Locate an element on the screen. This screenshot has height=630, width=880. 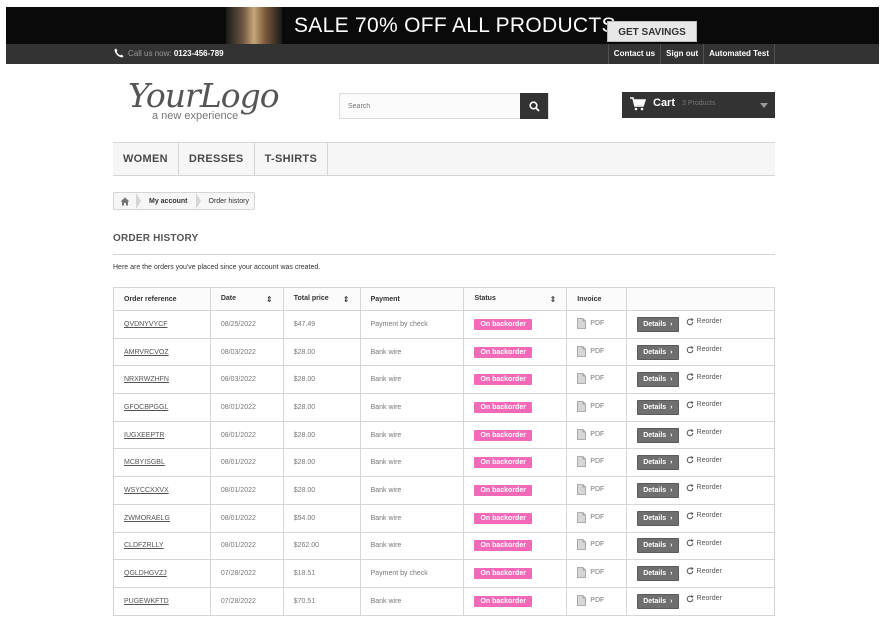
actions-cell: Details › Reorder is located at coordinates (700, 490).